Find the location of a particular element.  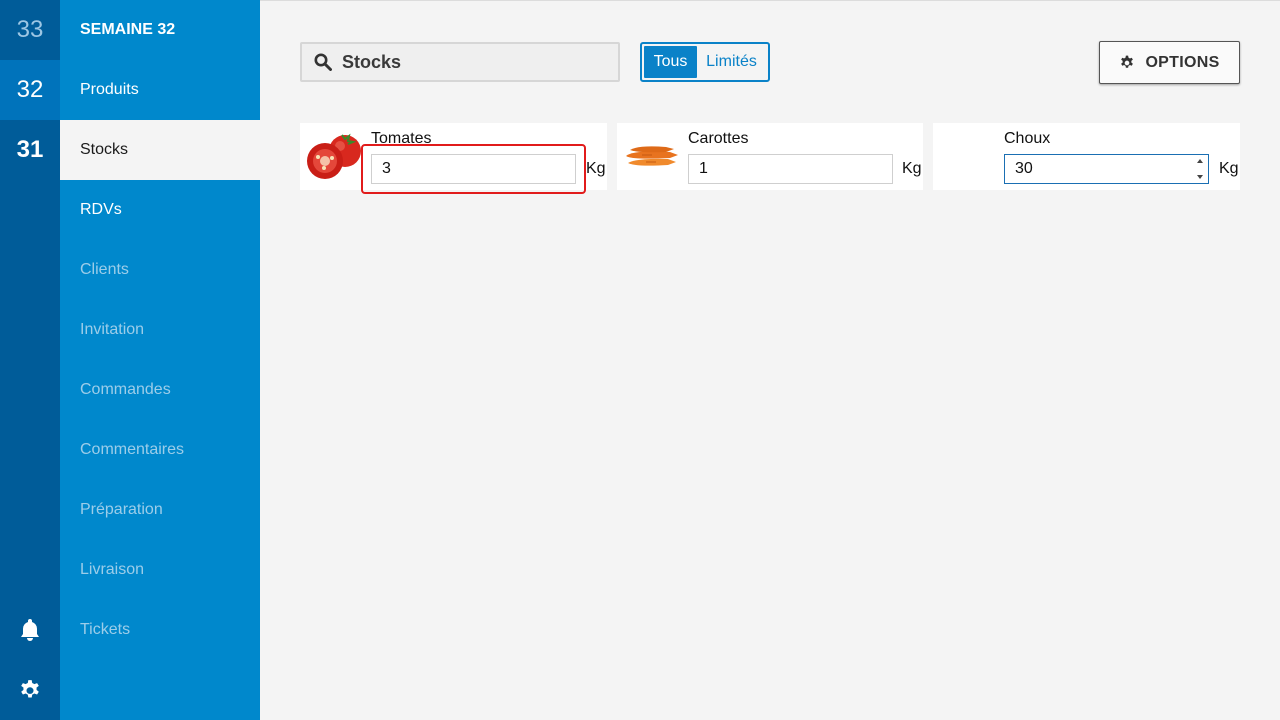

product-card-choux: Choux 30 Kg is located at coordinates (1086, 156).